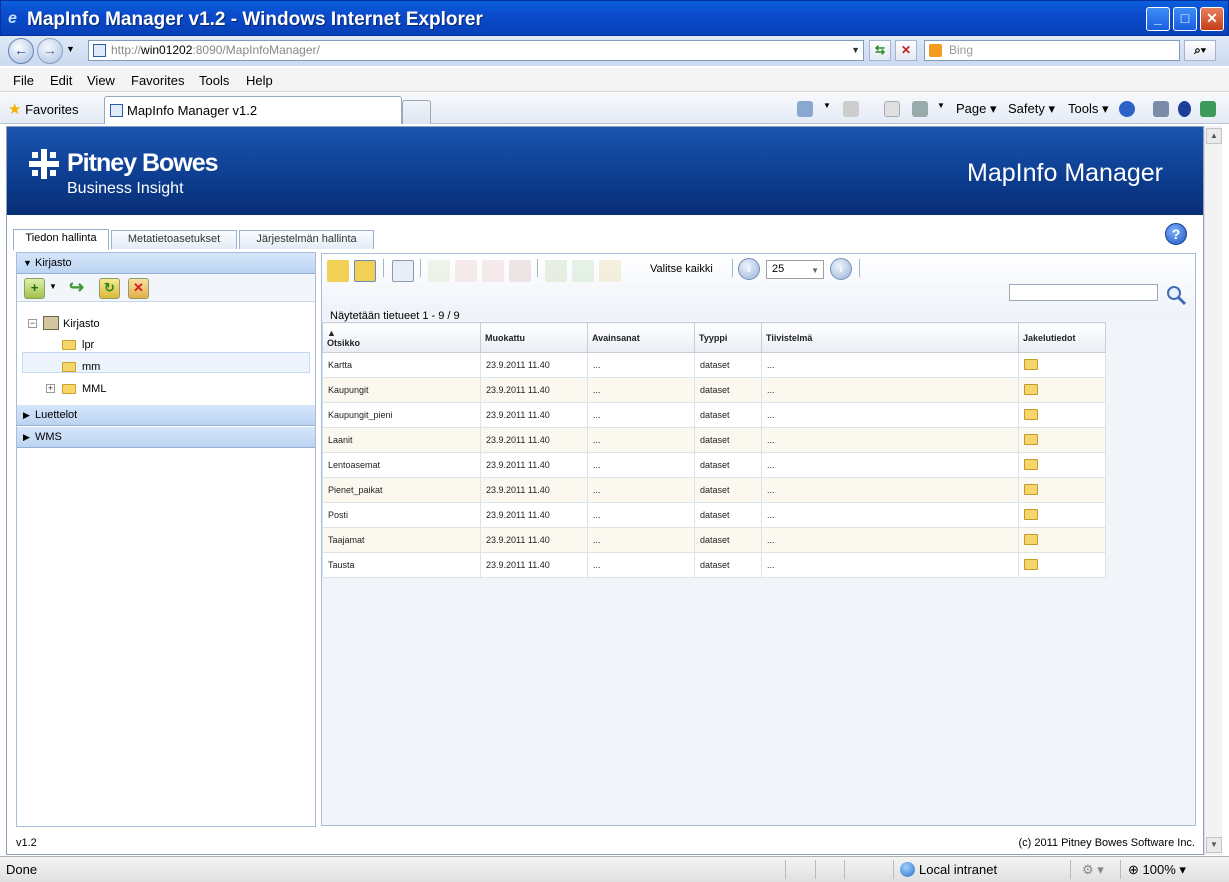 This screenshot has width=1229, height=882. I want to click on menu-favorites: Favorites, so click(157, 80).